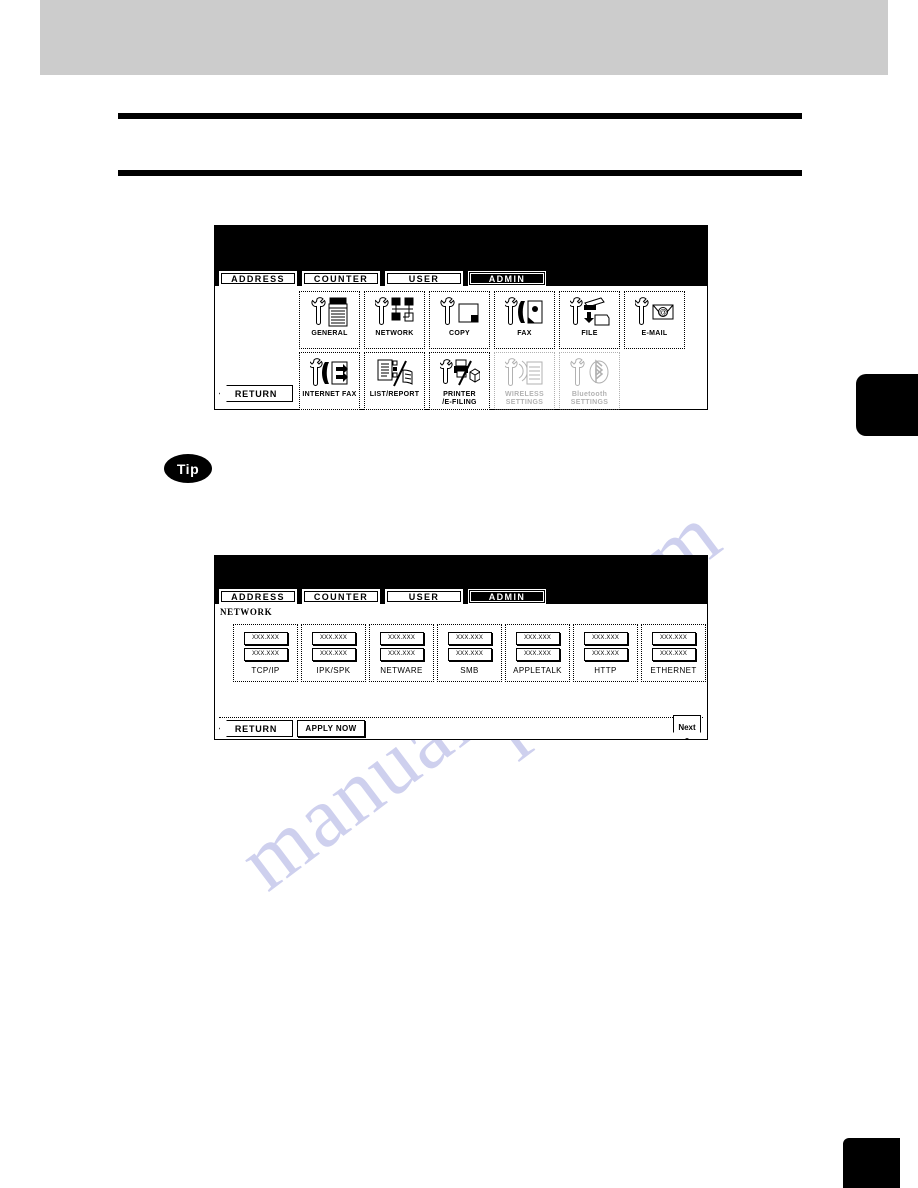  I want to click on page-header-band, so click(464, 37).